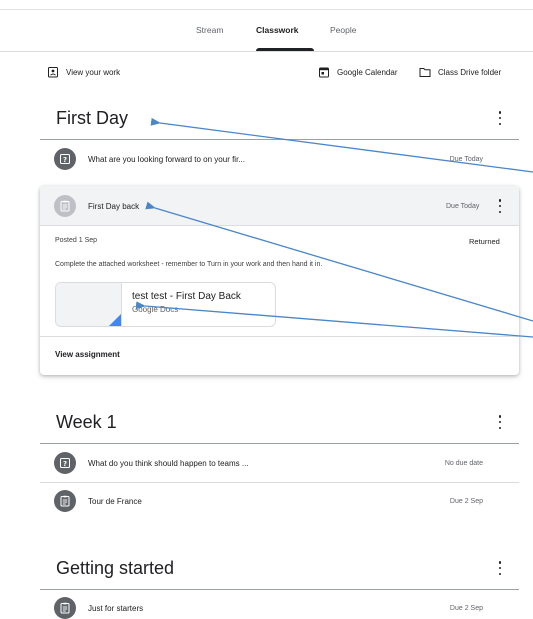 The image size is (533, 619). Describe the element at coordinates (186, 296) in the screenshot. I see `attachment-title: test test - First Day Back` at that location.